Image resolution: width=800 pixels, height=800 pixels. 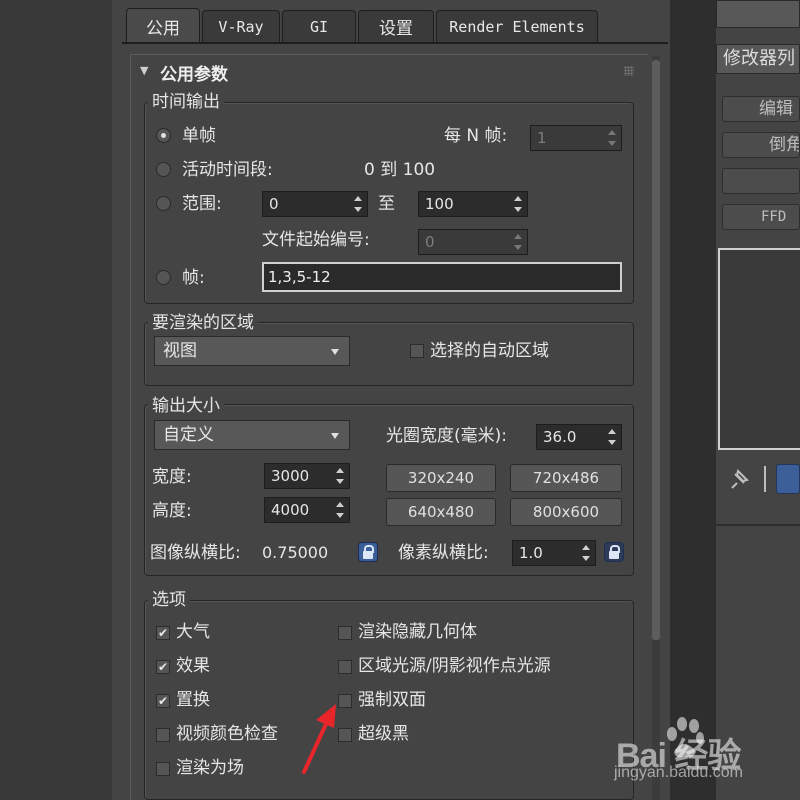 What do you see at coordinates (210, 768) in the screenshot?
I see `render-fields-label: 渲染为场` at bounding box center [210, 768].